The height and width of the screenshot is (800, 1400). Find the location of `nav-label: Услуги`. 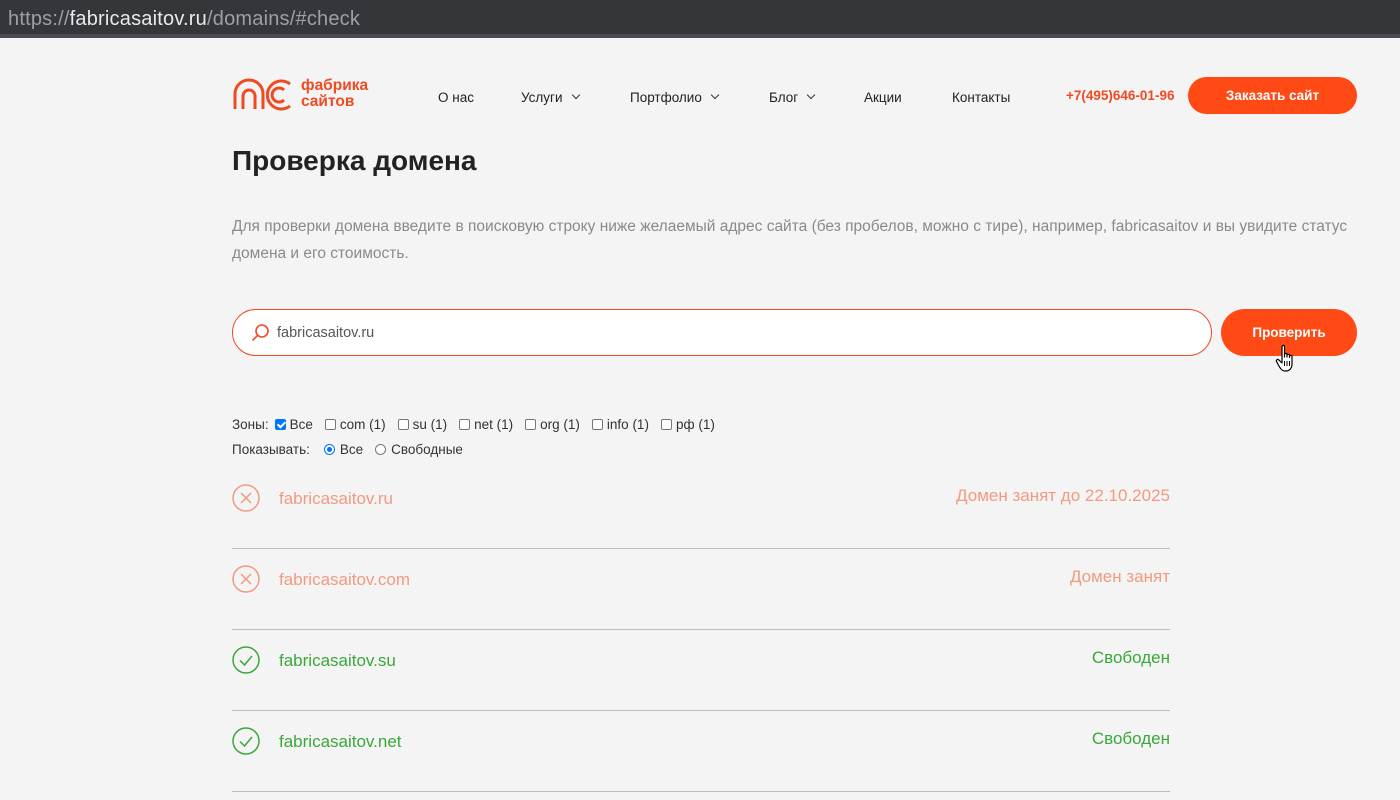

nav-label: Услуги is located at coordinates (542, 97).